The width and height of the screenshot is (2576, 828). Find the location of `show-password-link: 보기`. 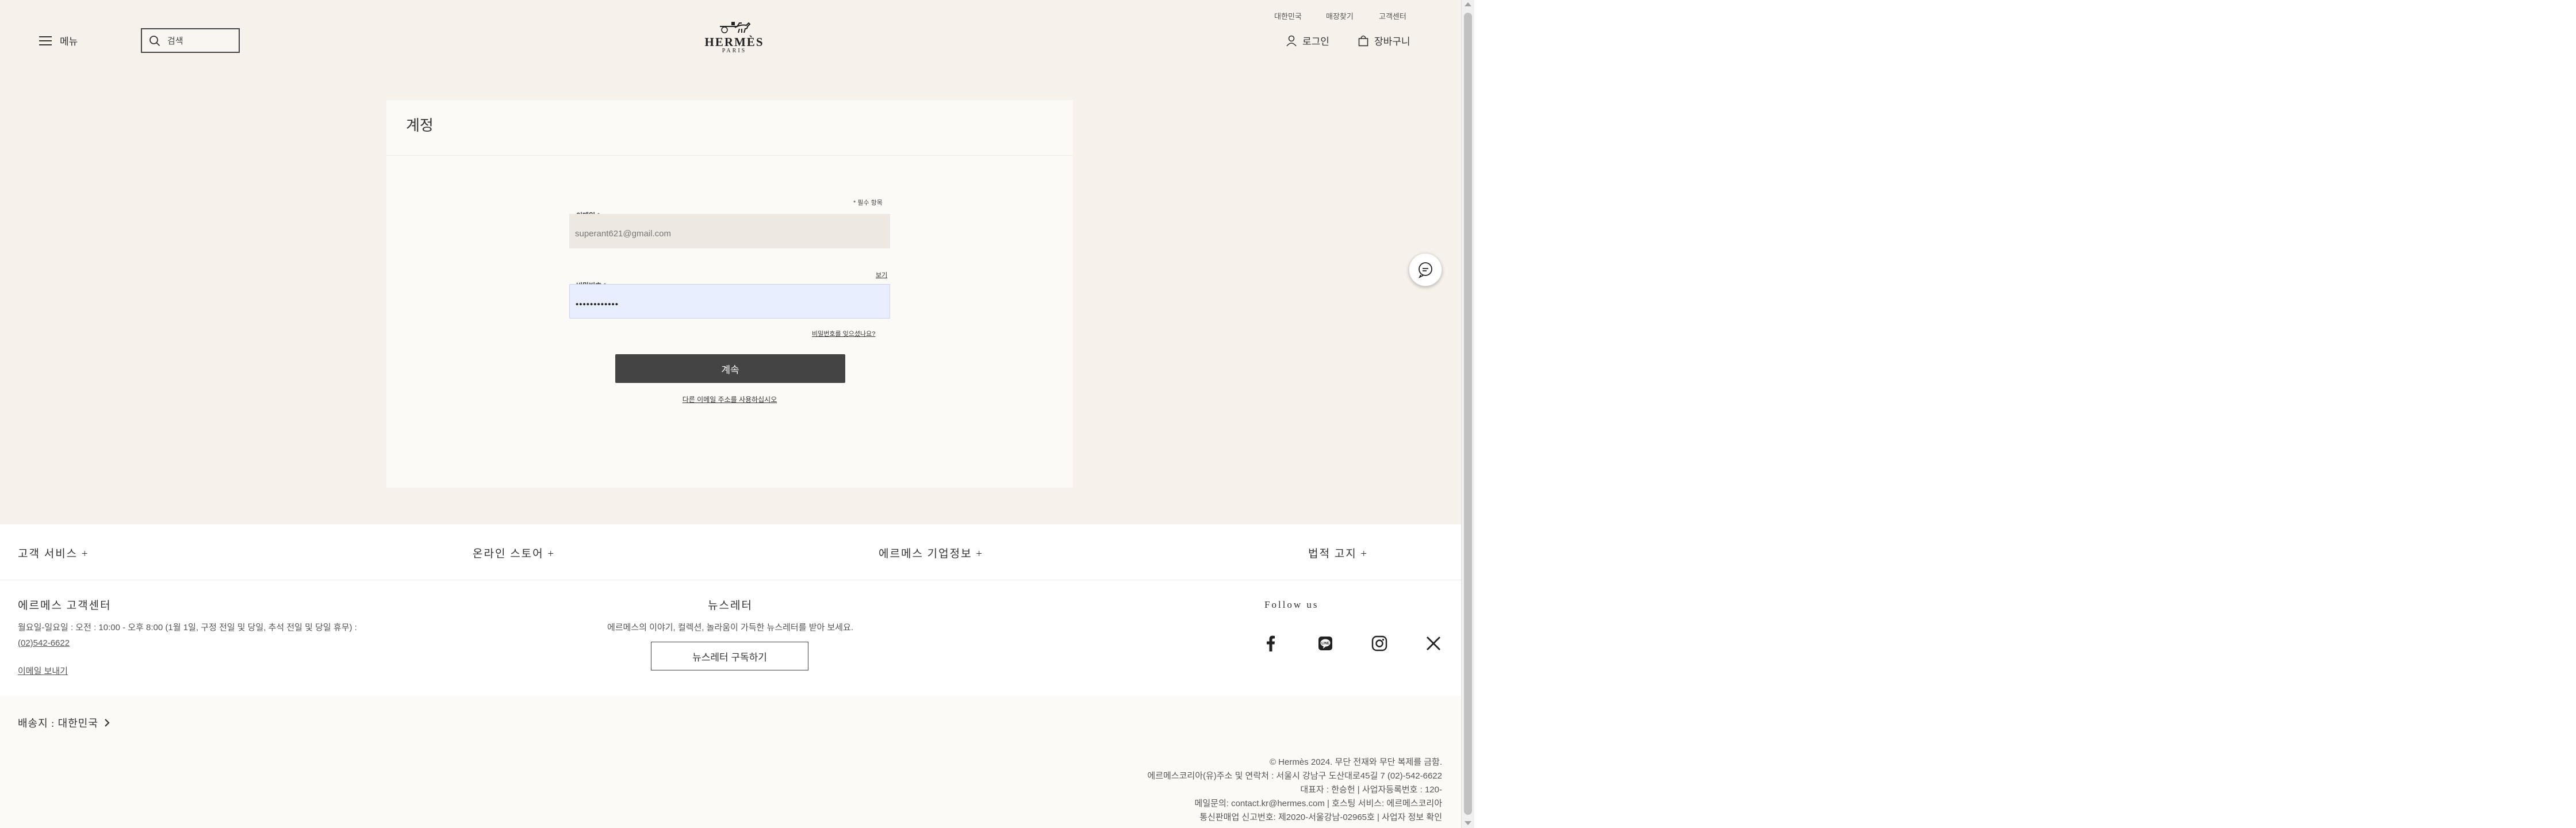

show-password-link: 보기 is located at coordinates (881, 274).